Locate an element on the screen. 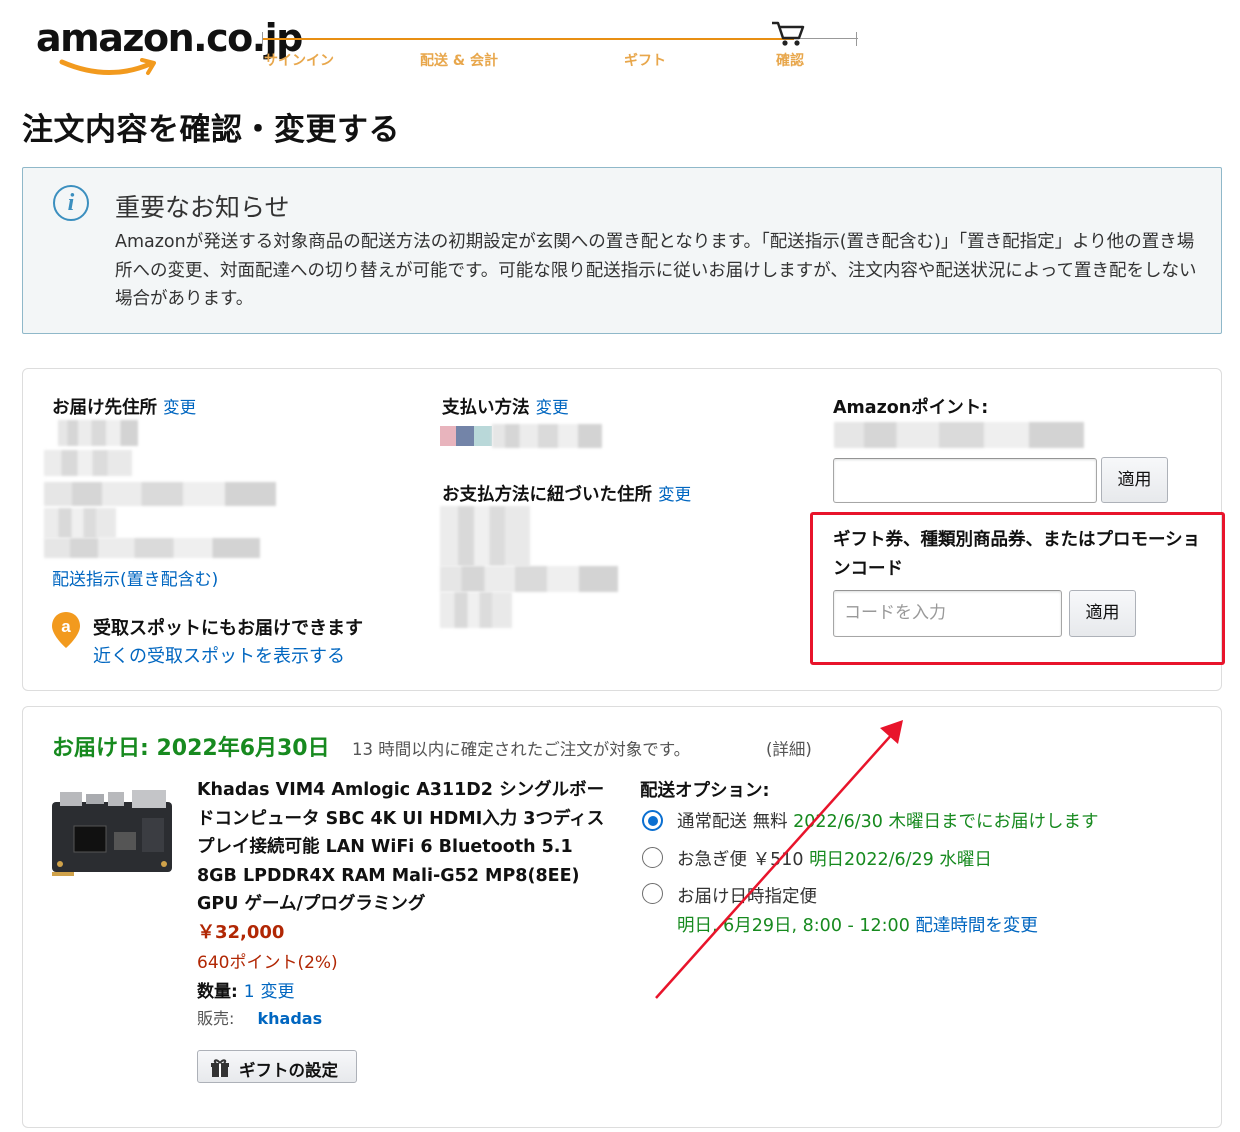 This screenshot has width=1240, height=1132. delivery-date: お届け日: 2022年6月30日 is located at coordinates (191, 748).